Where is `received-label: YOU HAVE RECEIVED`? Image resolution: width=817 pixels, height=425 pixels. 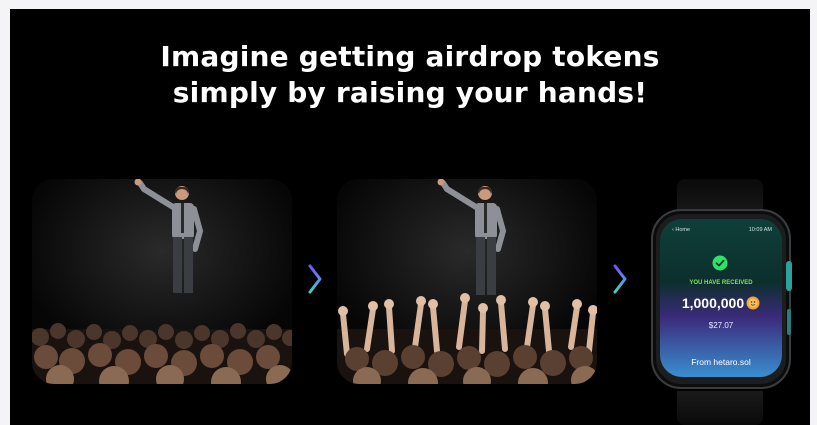 received-label: YOU HAVE RECEIVED is located at coordinates (721, 283).